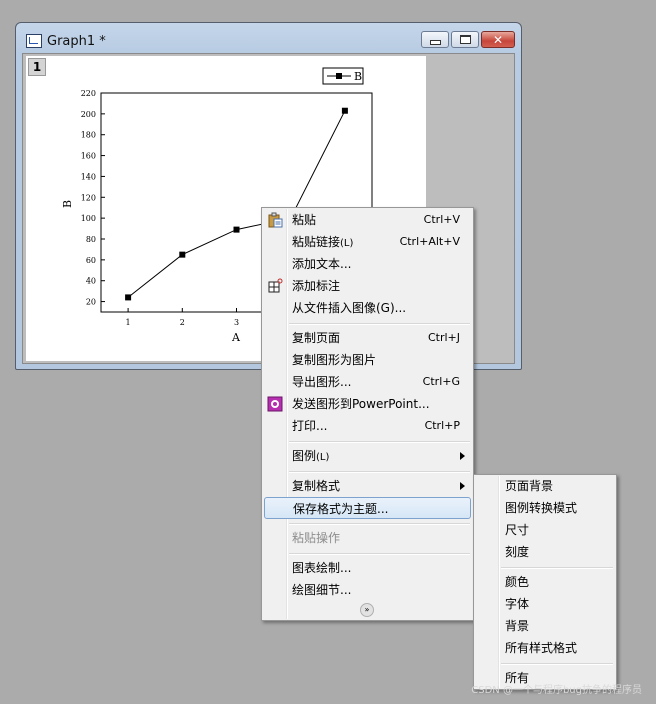 This screenshot has height=704, width=656. I want to click on menu-item-copy-format: 复制格式, so click(367, 486).